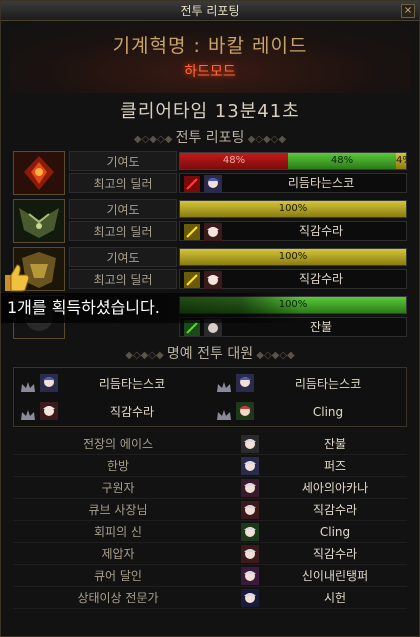  Describe the element at coordinates (118, 510) in the screenshot. I see `award-title: 큐브 사장님` at that location.